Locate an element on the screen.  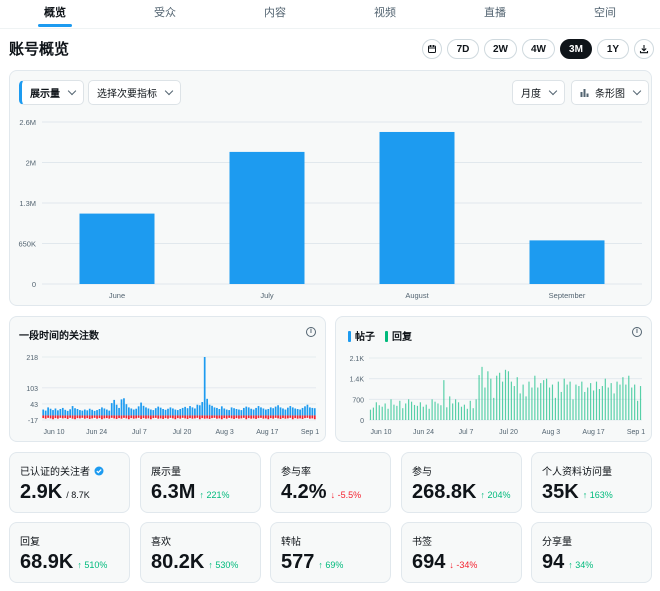
y-tick-label: 1.3M is located at coordinates (27, 203).